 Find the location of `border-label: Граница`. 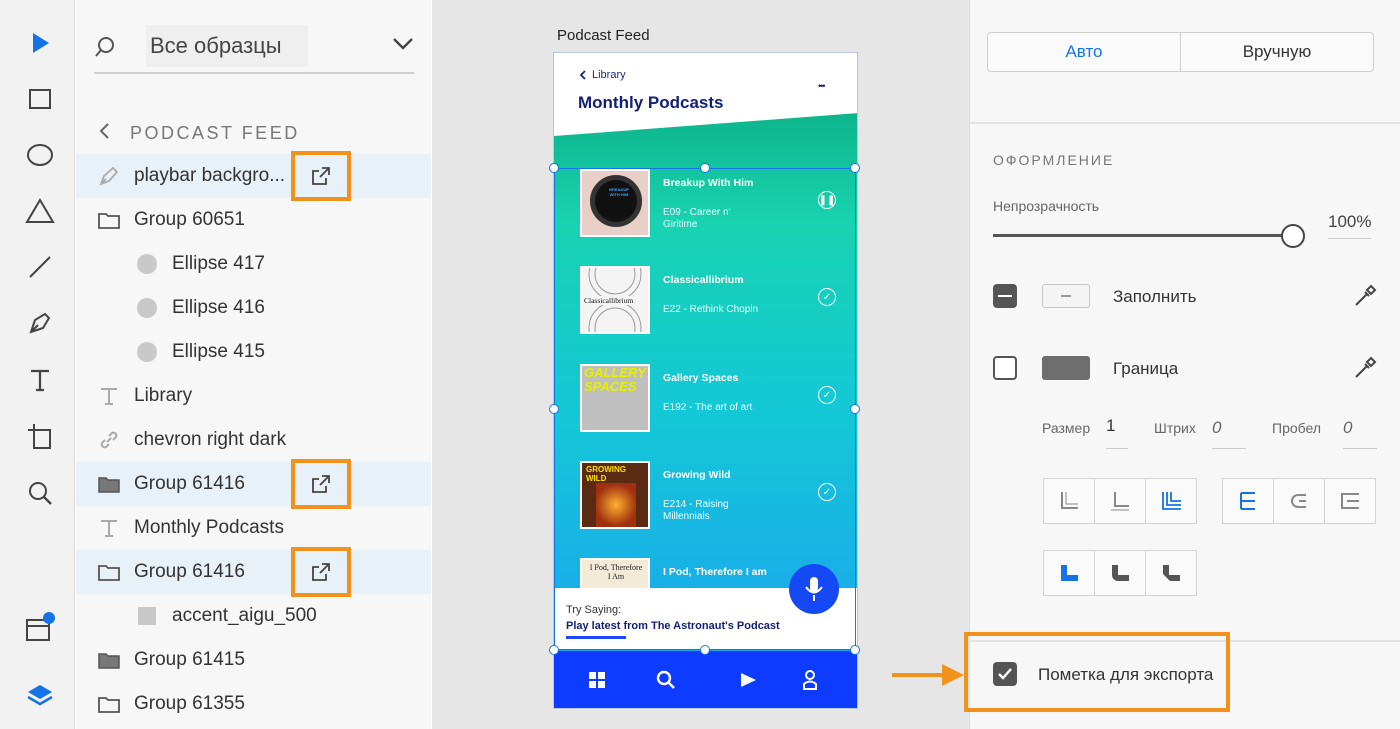

border-label: Граница is located at coordinates (1146, 368).